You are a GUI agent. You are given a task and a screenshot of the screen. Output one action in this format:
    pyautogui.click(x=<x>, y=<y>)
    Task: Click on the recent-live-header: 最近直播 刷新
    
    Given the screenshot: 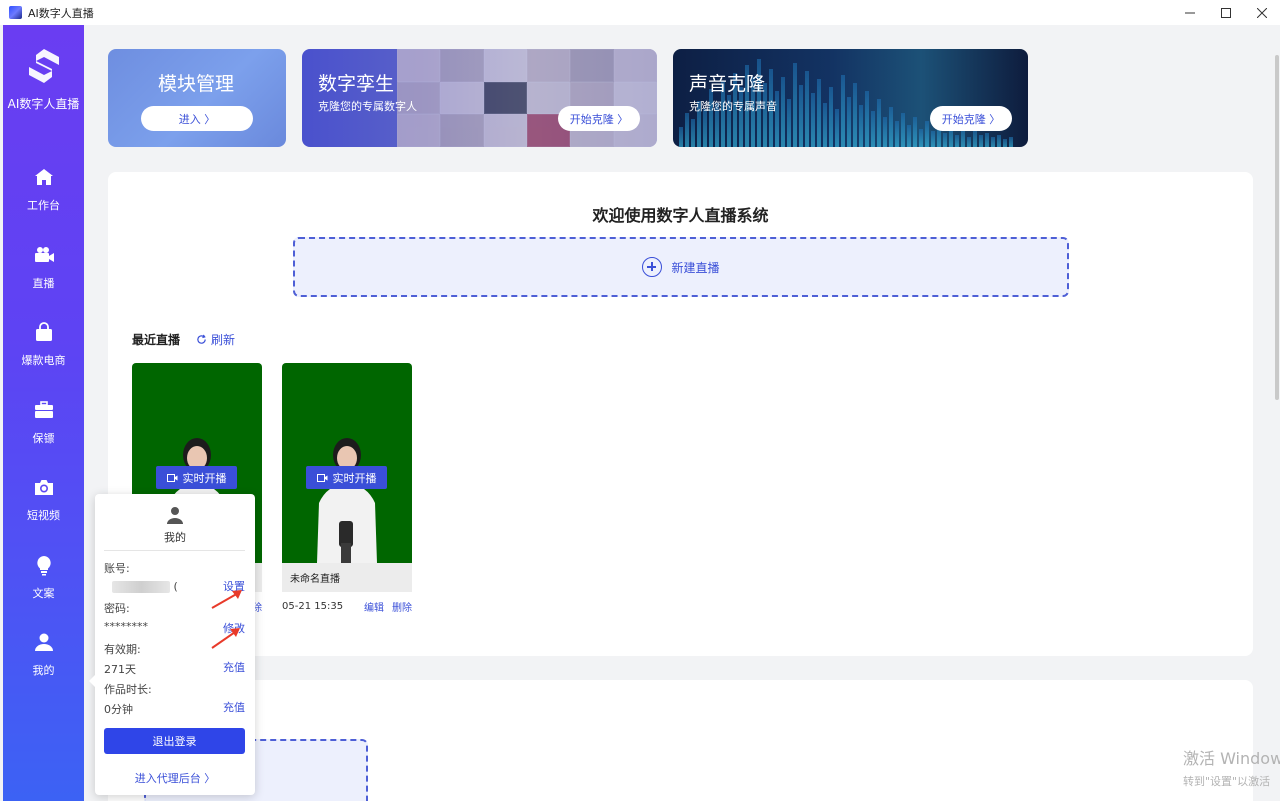 What is the action you would take?
    pyautogui.click(x=183, y=339)
    